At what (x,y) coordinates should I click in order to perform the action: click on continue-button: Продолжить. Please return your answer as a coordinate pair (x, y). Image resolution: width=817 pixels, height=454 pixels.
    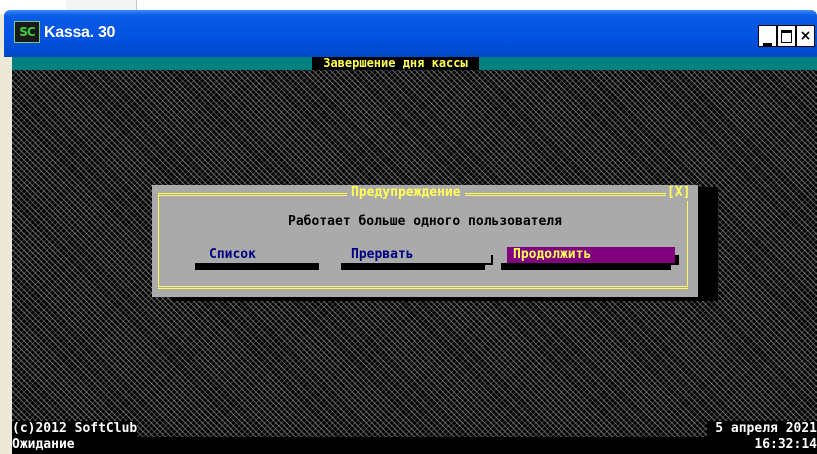
    Looking at the image, I should click on (591, 255).